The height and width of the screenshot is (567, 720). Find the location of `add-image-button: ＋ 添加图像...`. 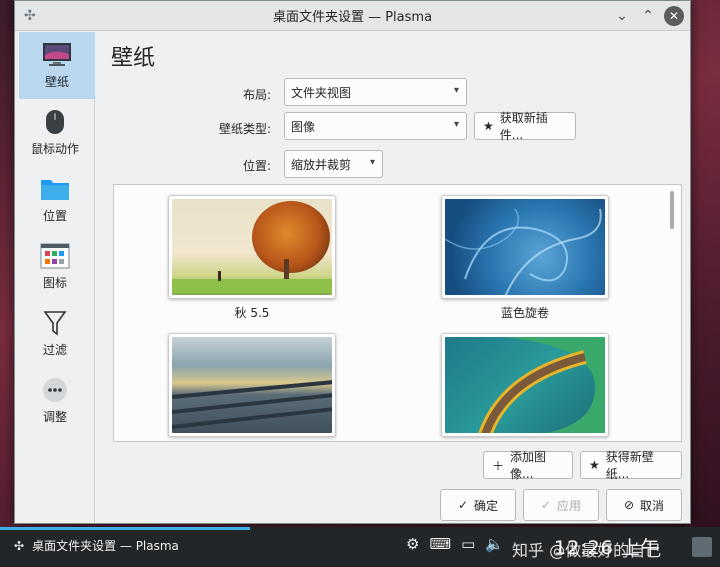

add-image-button: ＋ 添加图像... is located at coordinates (528, 465).